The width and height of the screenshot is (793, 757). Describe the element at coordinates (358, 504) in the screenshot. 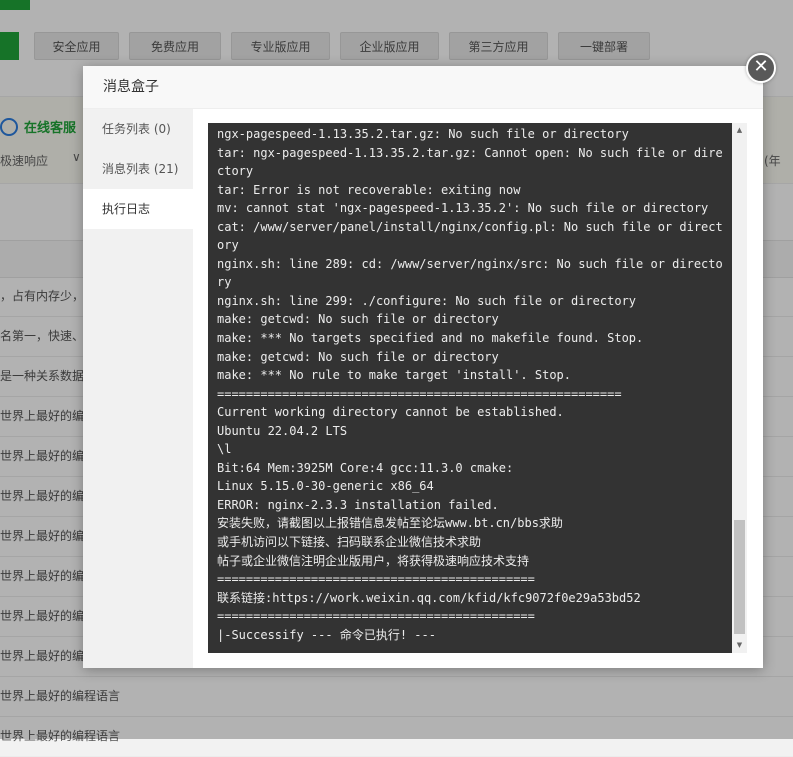

I see `log-line: ERROR: nginx-2.3.3 installation failed.` at that location.